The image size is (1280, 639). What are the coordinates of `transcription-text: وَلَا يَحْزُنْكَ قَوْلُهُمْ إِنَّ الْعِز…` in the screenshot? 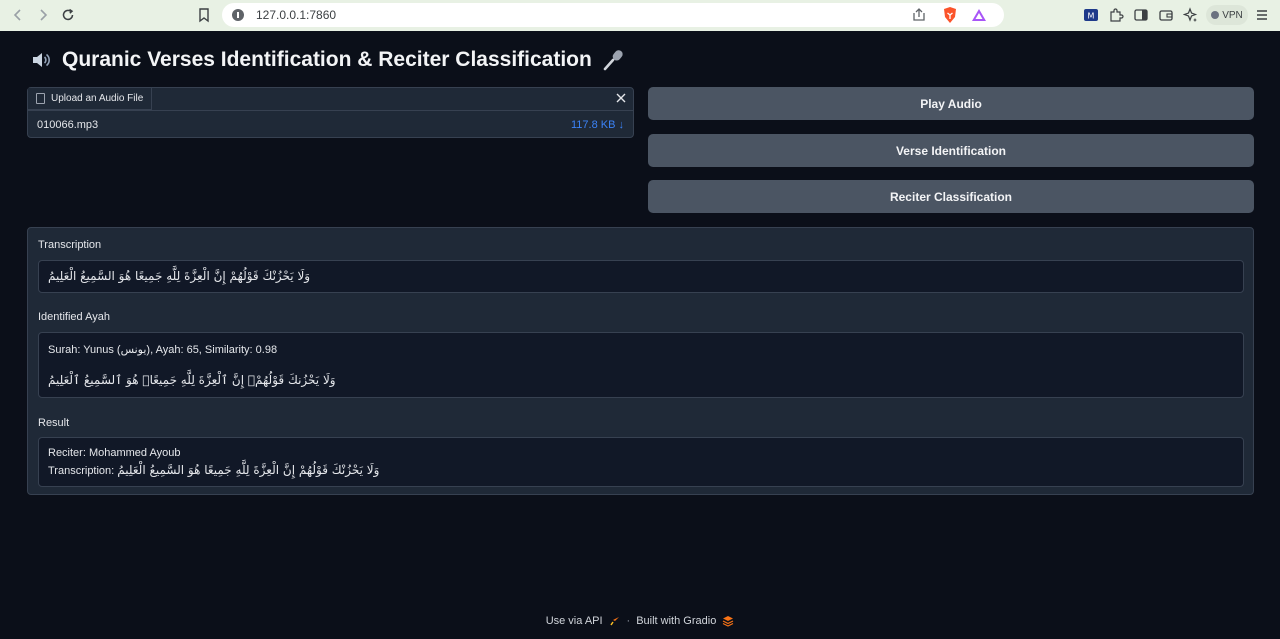 It's located at (179, 276).